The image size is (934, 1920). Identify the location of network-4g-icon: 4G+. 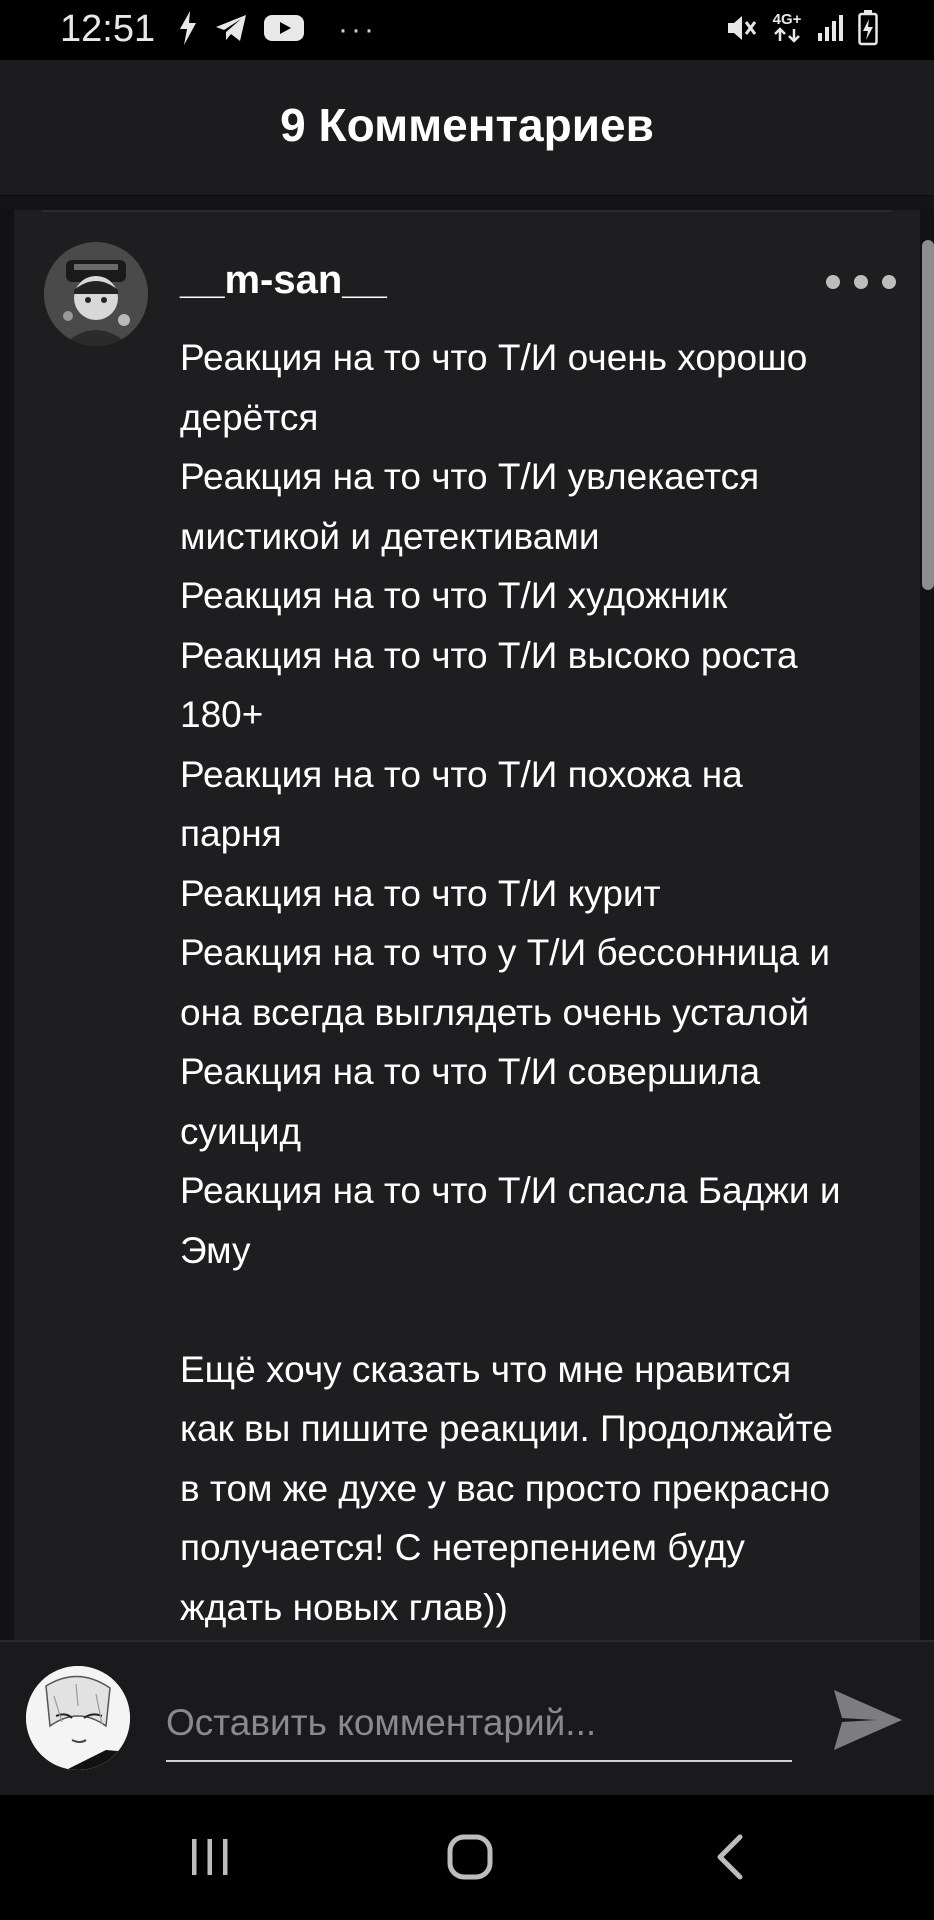
(787, 30).